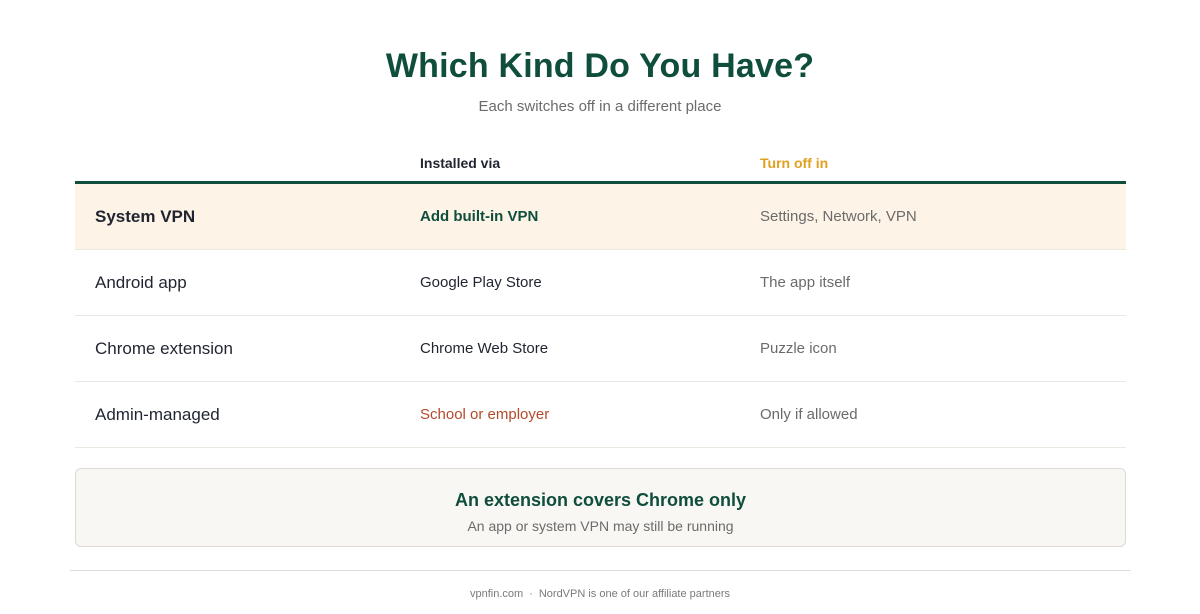 The image size is (1200, 614). What do you see at coordinates (484, 348) in the screenshot?
I see `installed-via-cell: Chrome Web Store` at bounding box center [484, 348].